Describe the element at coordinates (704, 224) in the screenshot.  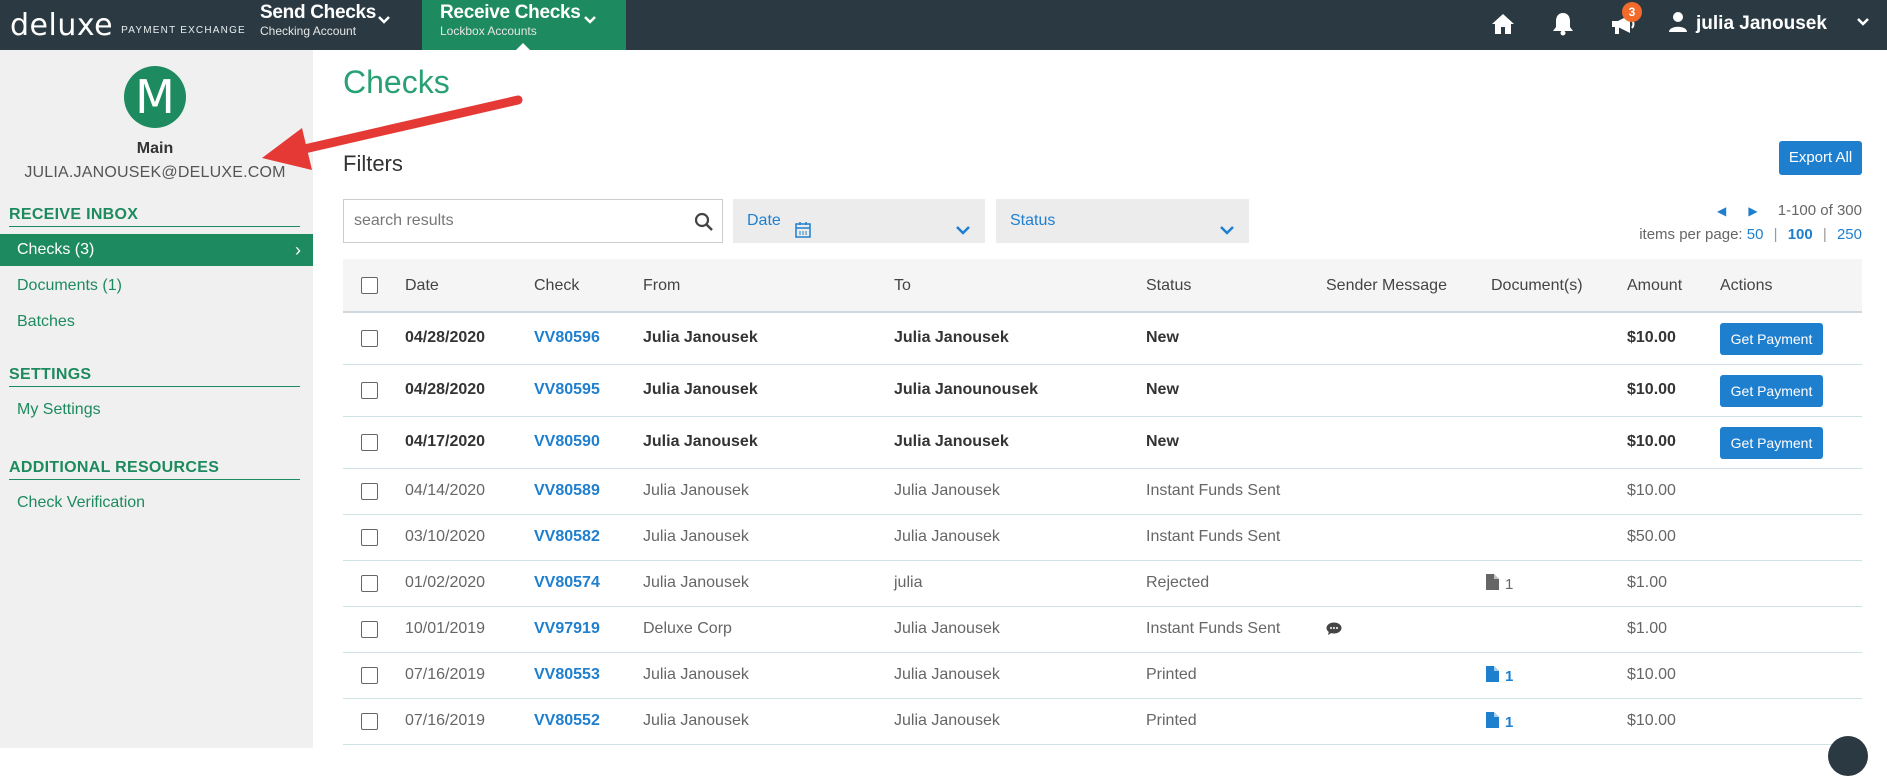
I see `search-icon` at that location.